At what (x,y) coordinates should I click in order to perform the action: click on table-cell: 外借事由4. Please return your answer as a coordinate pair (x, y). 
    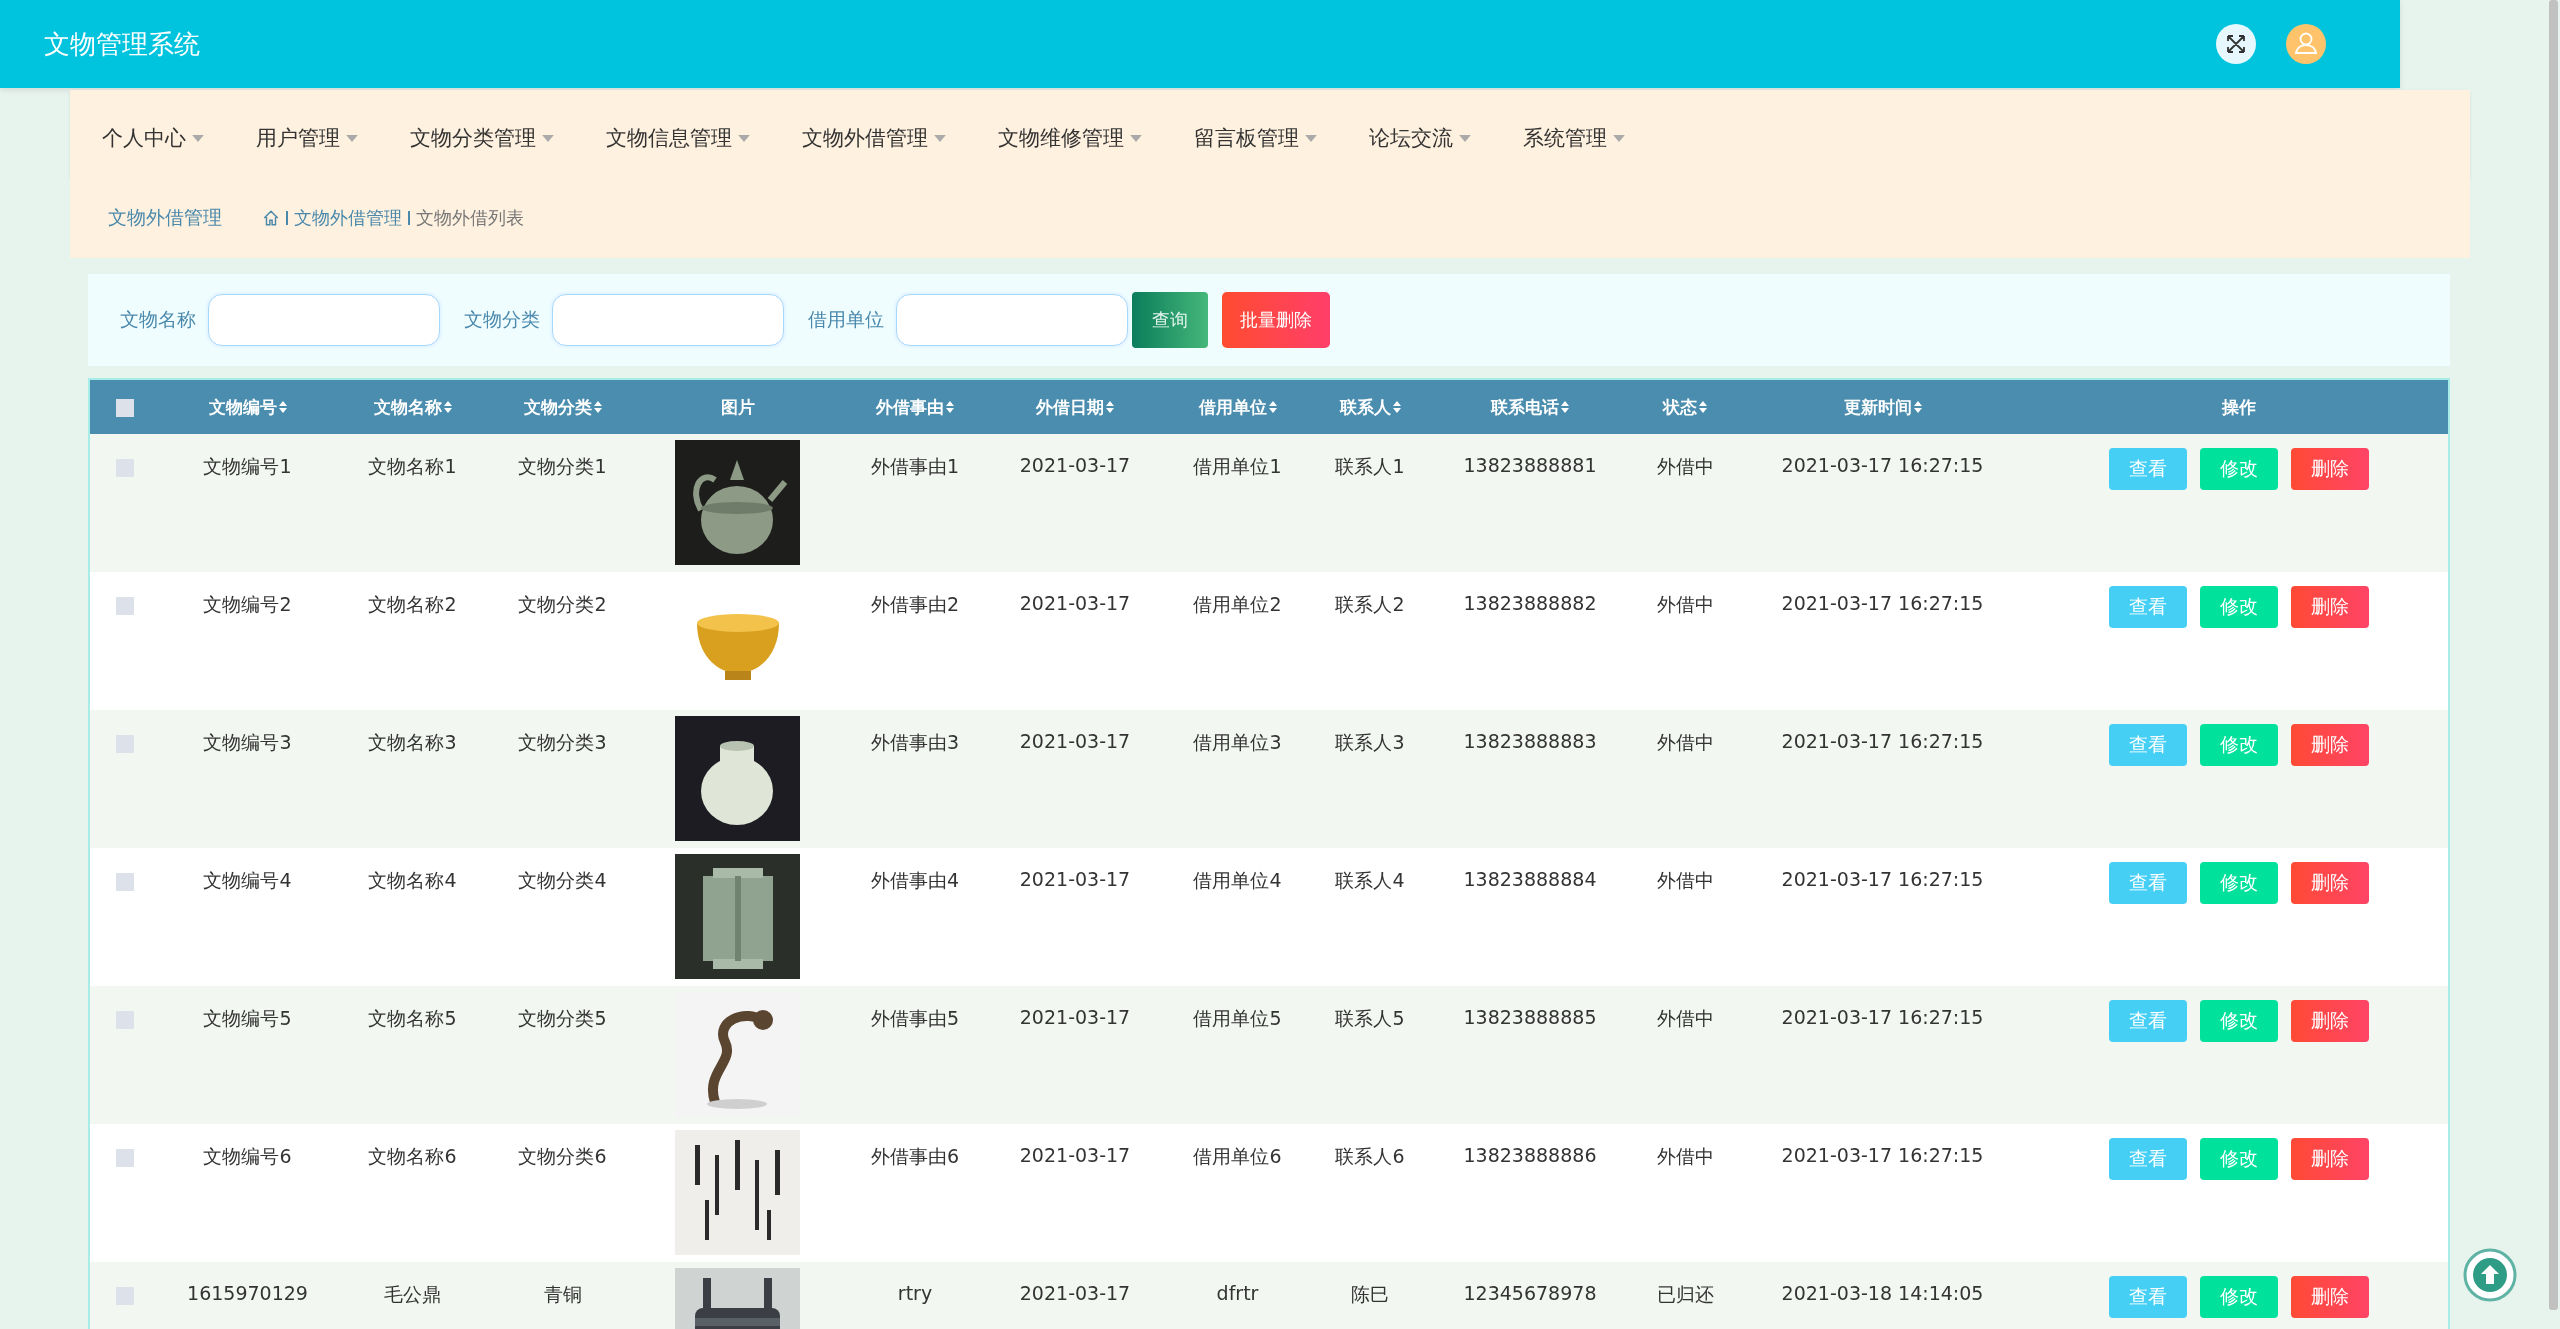
    Looking at the image, I should click on (915, 880).